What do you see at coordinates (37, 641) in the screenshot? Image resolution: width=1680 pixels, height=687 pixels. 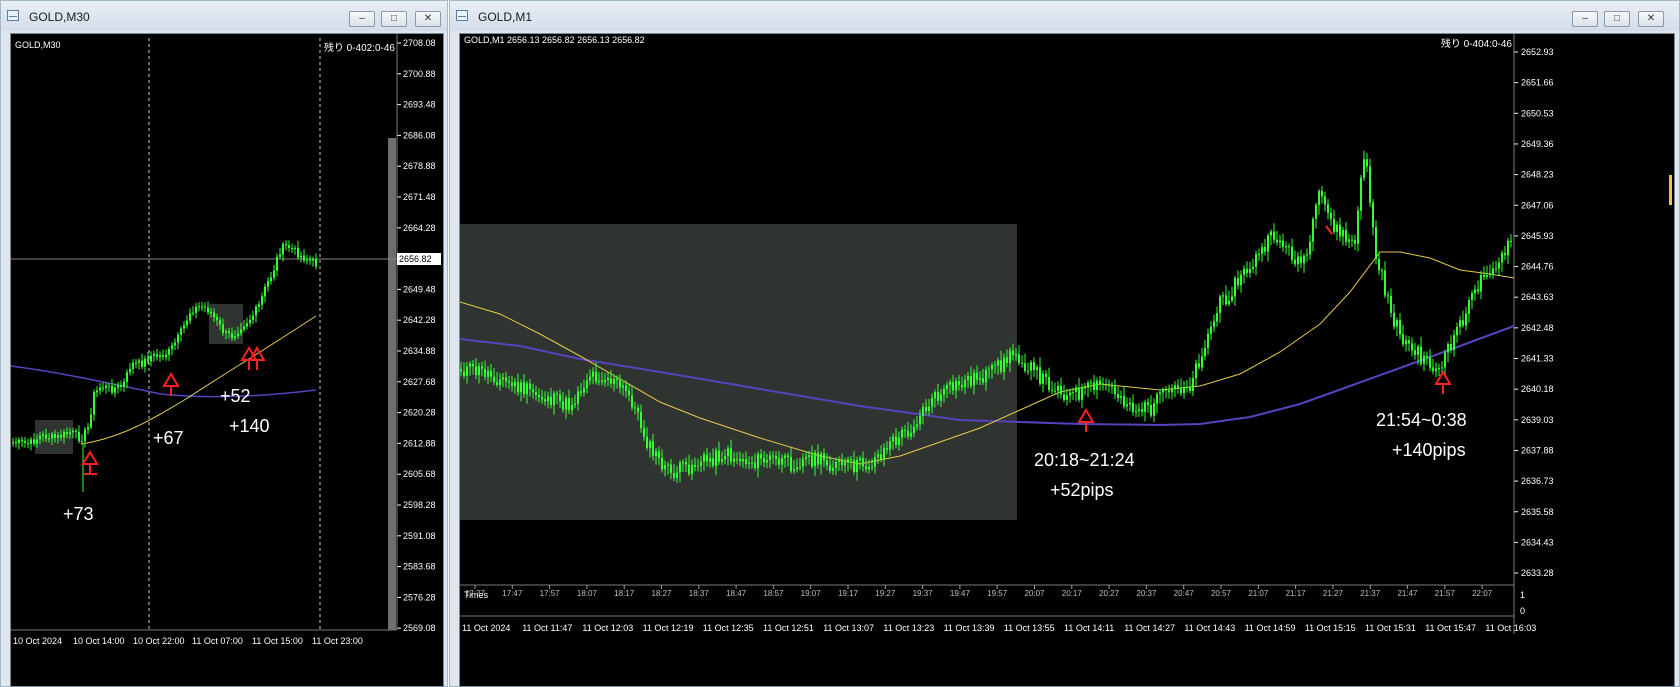 I see `time-tick-label: 10 Oct 2024` at bounding box center [37, 641].